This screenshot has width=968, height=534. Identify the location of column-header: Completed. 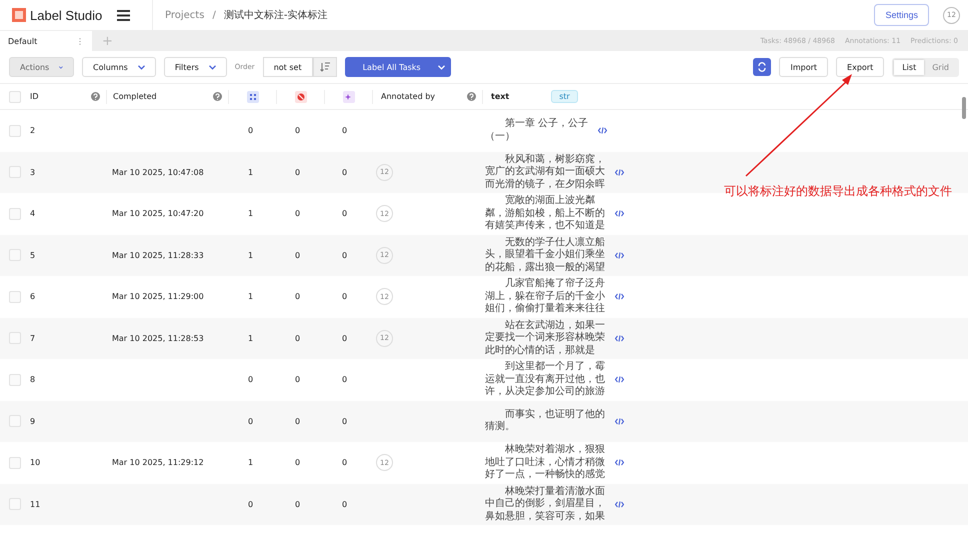
(135, 96).